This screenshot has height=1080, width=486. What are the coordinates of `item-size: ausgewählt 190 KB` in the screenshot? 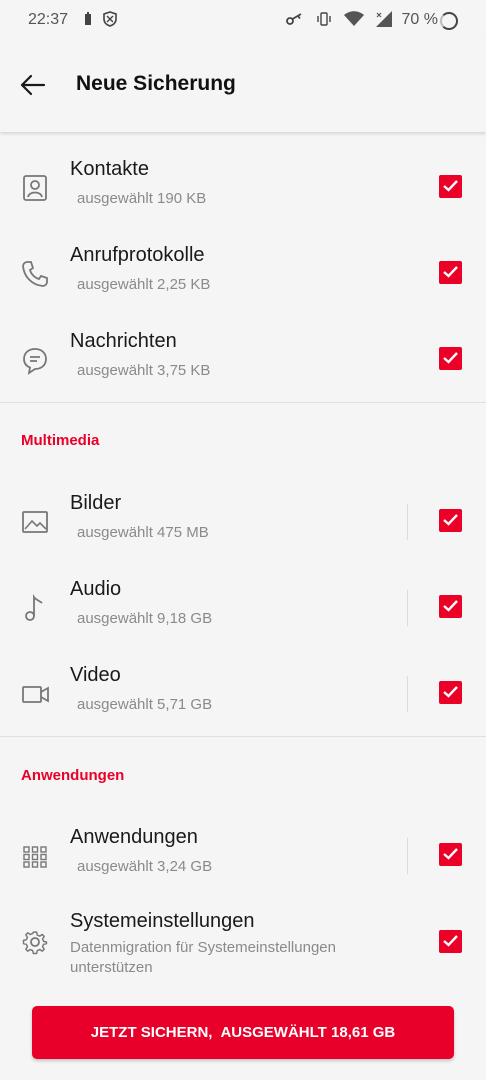 It's located at (142, 198).